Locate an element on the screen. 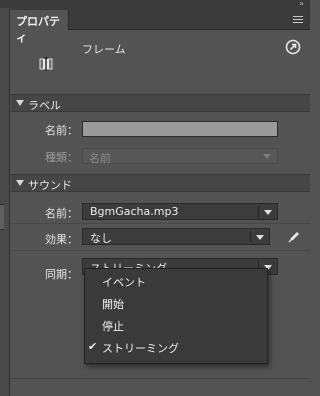  label-type-value: 名前 is located at coordinates (100, 158).